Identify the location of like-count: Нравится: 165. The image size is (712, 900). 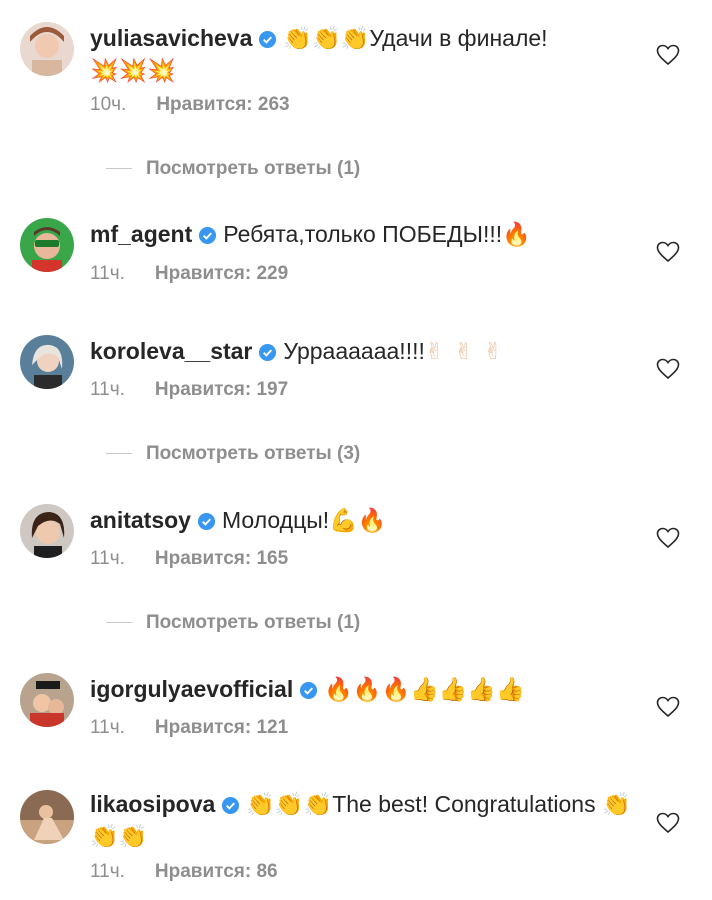
(221, 558).